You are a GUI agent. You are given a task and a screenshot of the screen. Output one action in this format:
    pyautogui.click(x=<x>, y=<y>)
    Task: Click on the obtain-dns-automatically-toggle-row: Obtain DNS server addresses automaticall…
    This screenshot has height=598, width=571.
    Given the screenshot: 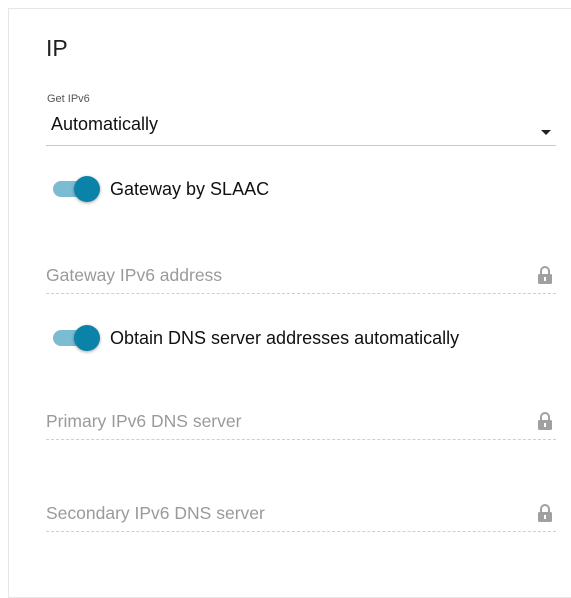 What is the action you would take?
    pyautogui.click(x=291, y=338)
    